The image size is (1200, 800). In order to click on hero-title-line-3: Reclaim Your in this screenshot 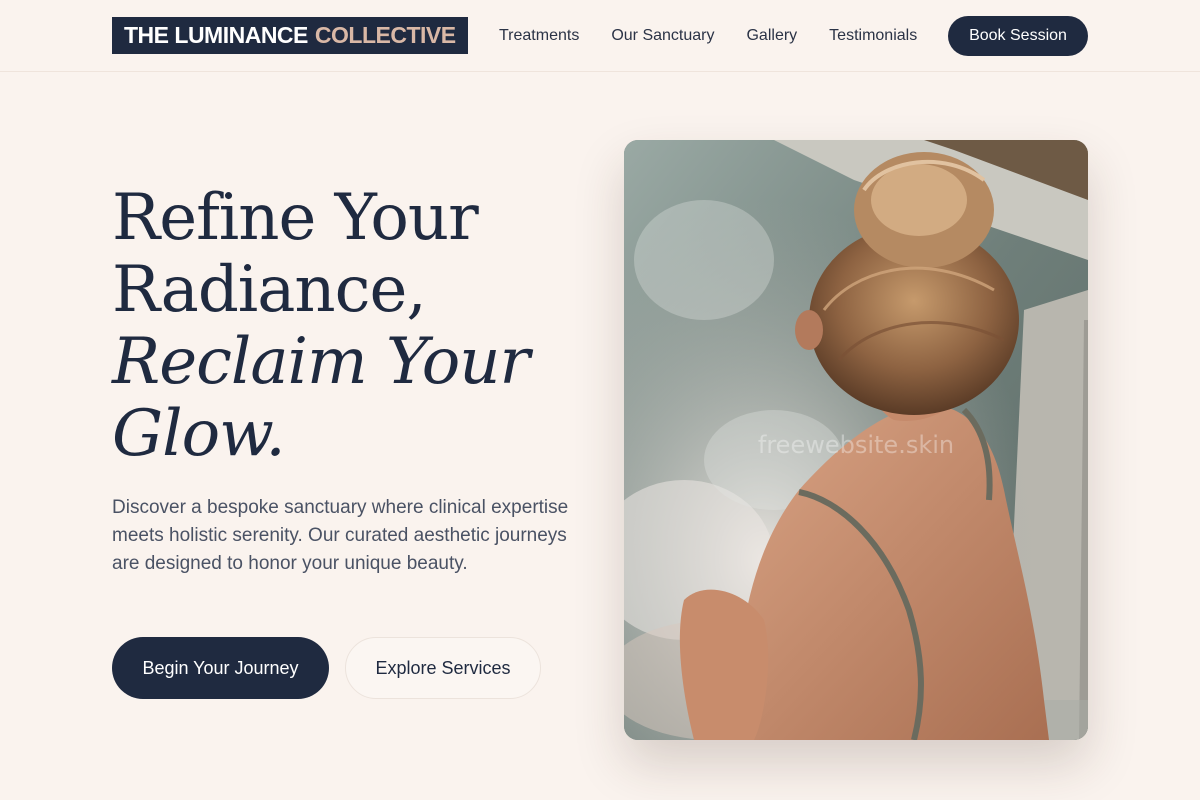, I will do `click(321, 362)`.